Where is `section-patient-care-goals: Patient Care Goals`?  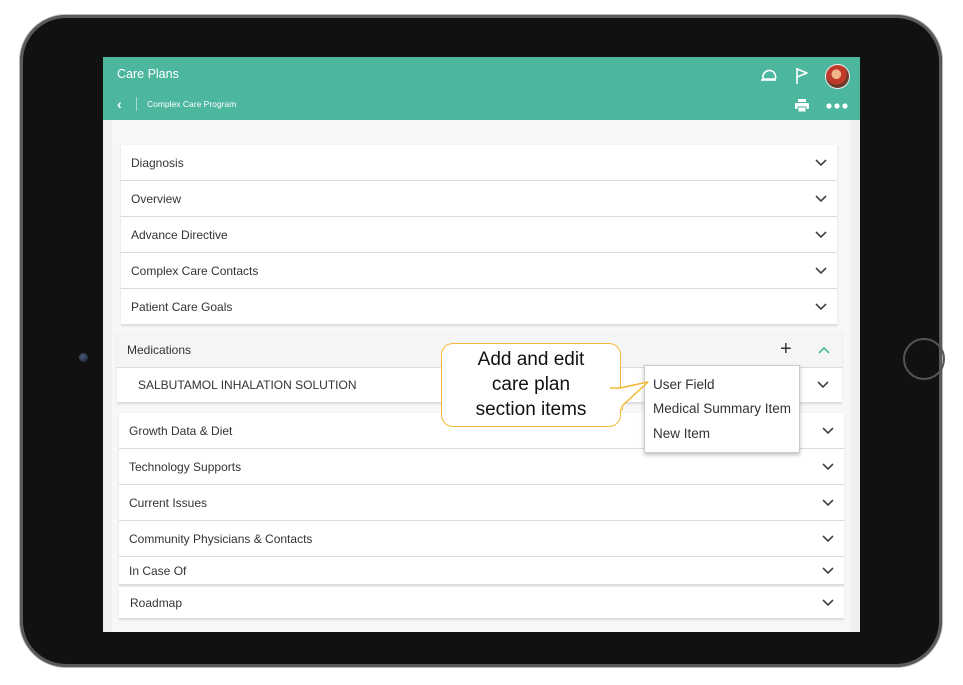
section-patient-care-goals: Patient Care Goals is located at coordinates (479, 307).